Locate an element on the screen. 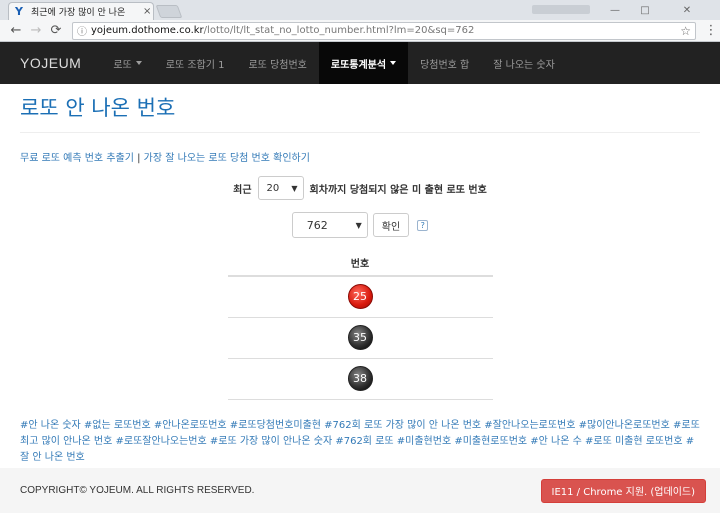  brand-logo: YOJEUM is located at coordinates (50, 63).